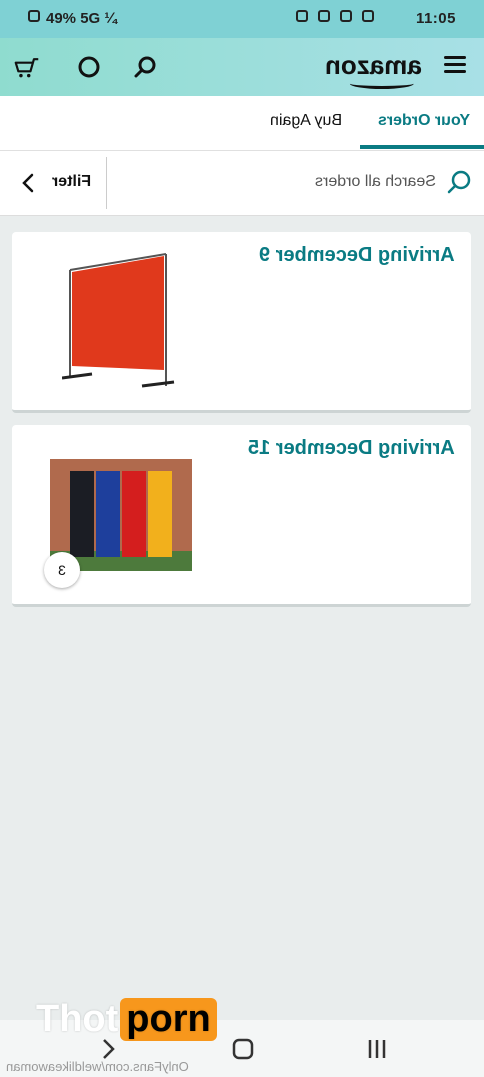 This screenshot has width=484, height=1077. I want to click on account-icon, so click(89, 67).